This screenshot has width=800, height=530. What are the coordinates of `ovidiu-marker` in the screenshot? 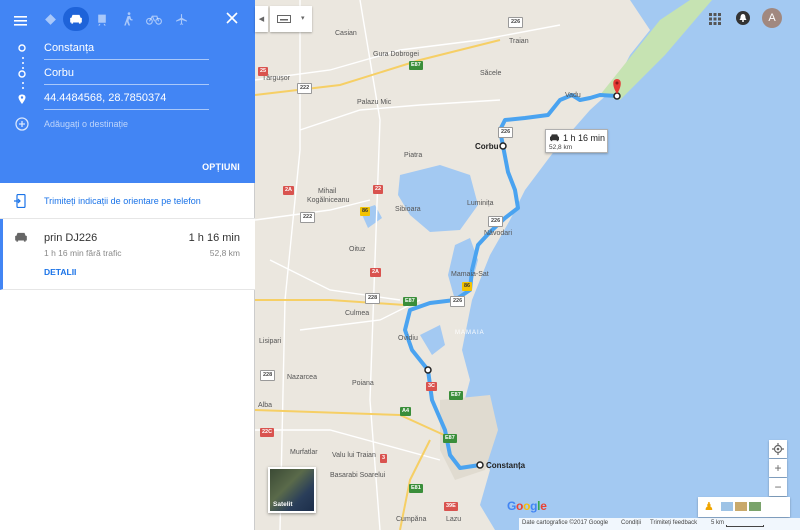 It's located at (428, 370).